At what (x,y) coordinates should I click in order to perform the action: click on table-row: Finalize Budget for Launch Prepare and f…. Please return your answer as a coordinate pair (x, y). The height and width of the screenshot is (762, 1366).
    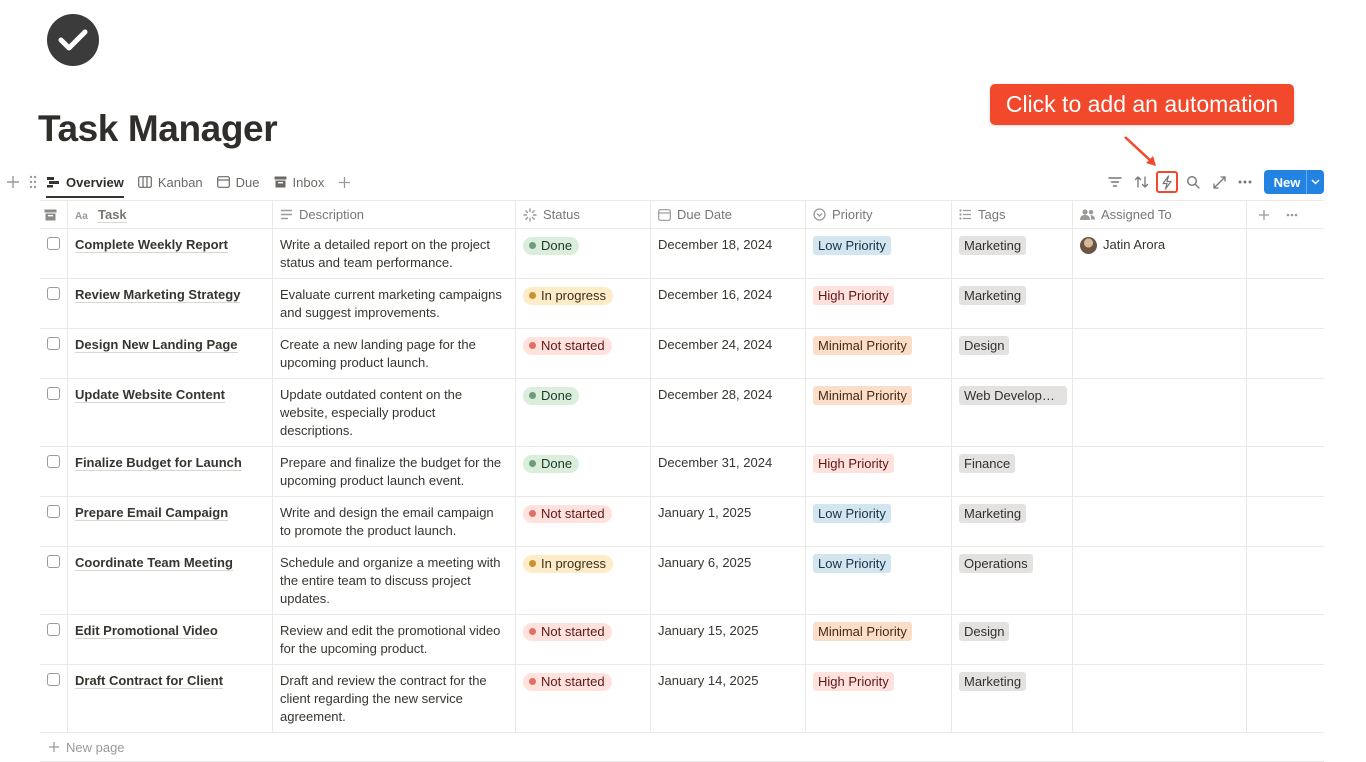
    Looking at the image, I should click on (682, 472).